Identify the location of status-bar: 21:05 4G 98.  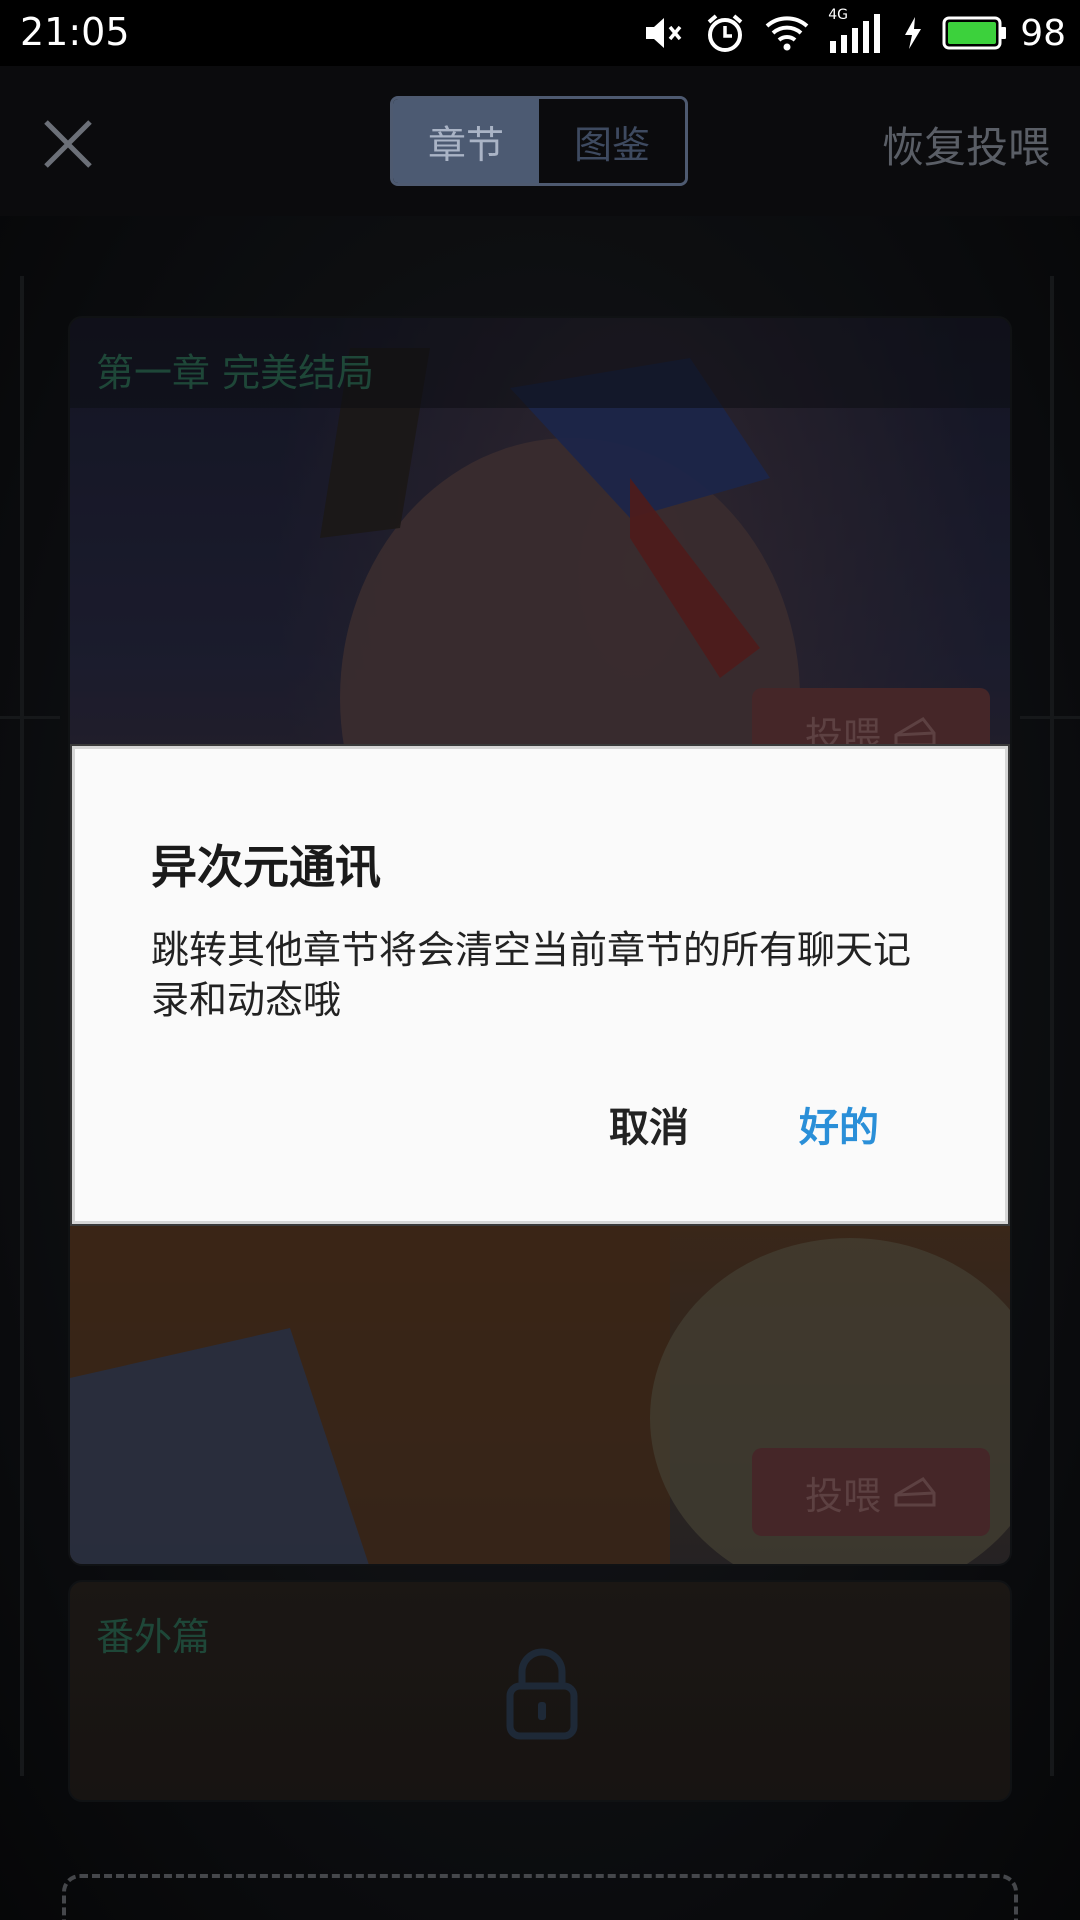
(540, 33).